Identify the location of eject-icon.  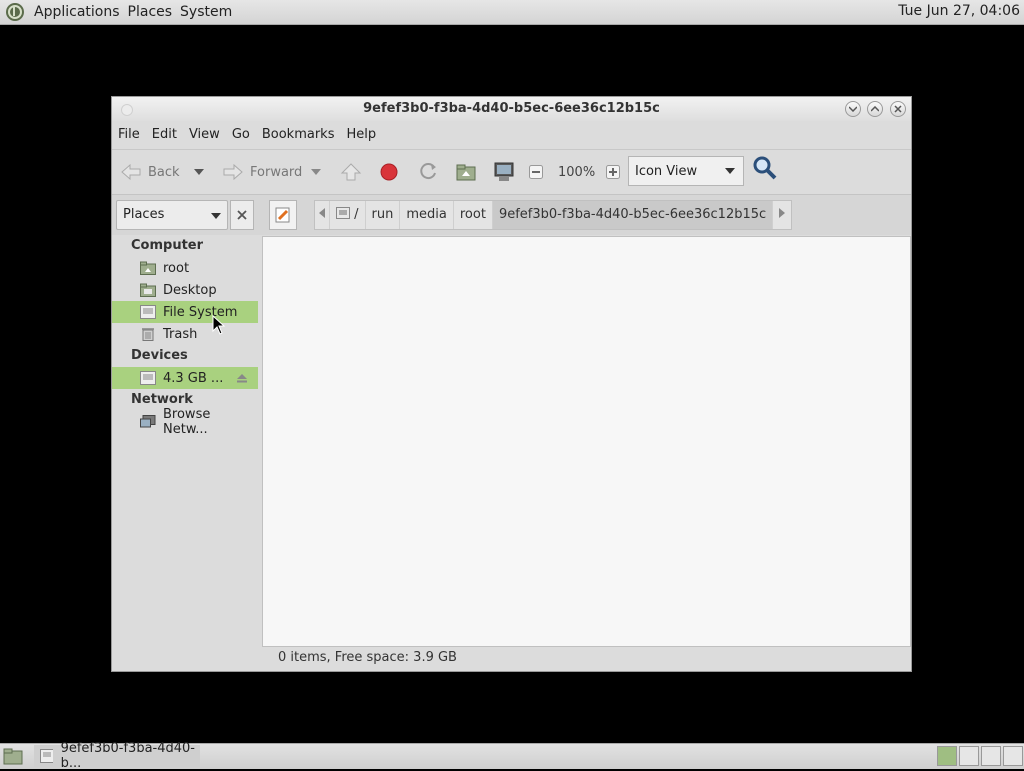
(242, 378).